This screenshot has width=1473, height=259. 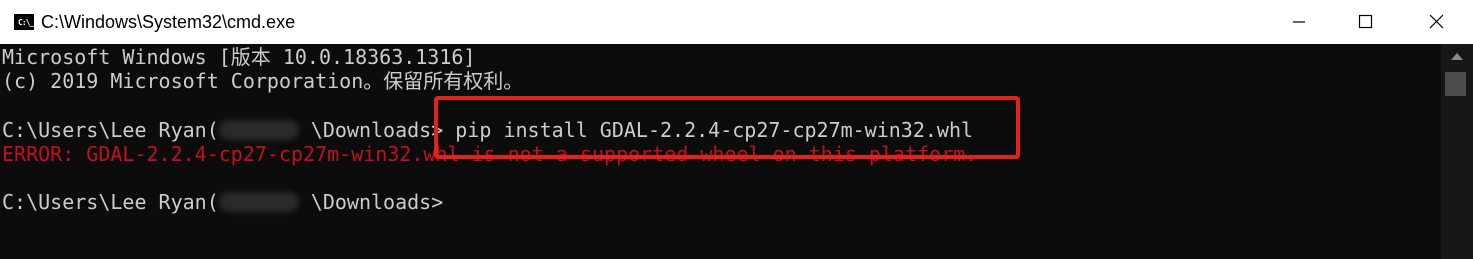 I want to click on window-title: C:\Windows\System32\cmd.exe, so click(x=168, y=22).